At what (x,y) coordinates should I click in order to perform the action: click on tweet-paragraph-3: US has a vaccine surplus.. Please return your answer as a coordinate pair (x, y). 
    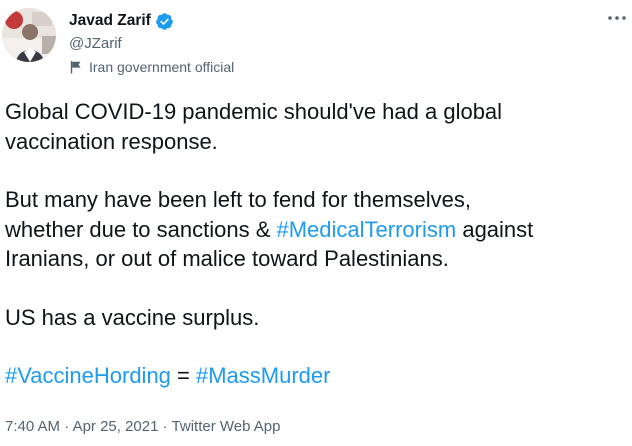
    Looking at the image, I should click on (315, 318).